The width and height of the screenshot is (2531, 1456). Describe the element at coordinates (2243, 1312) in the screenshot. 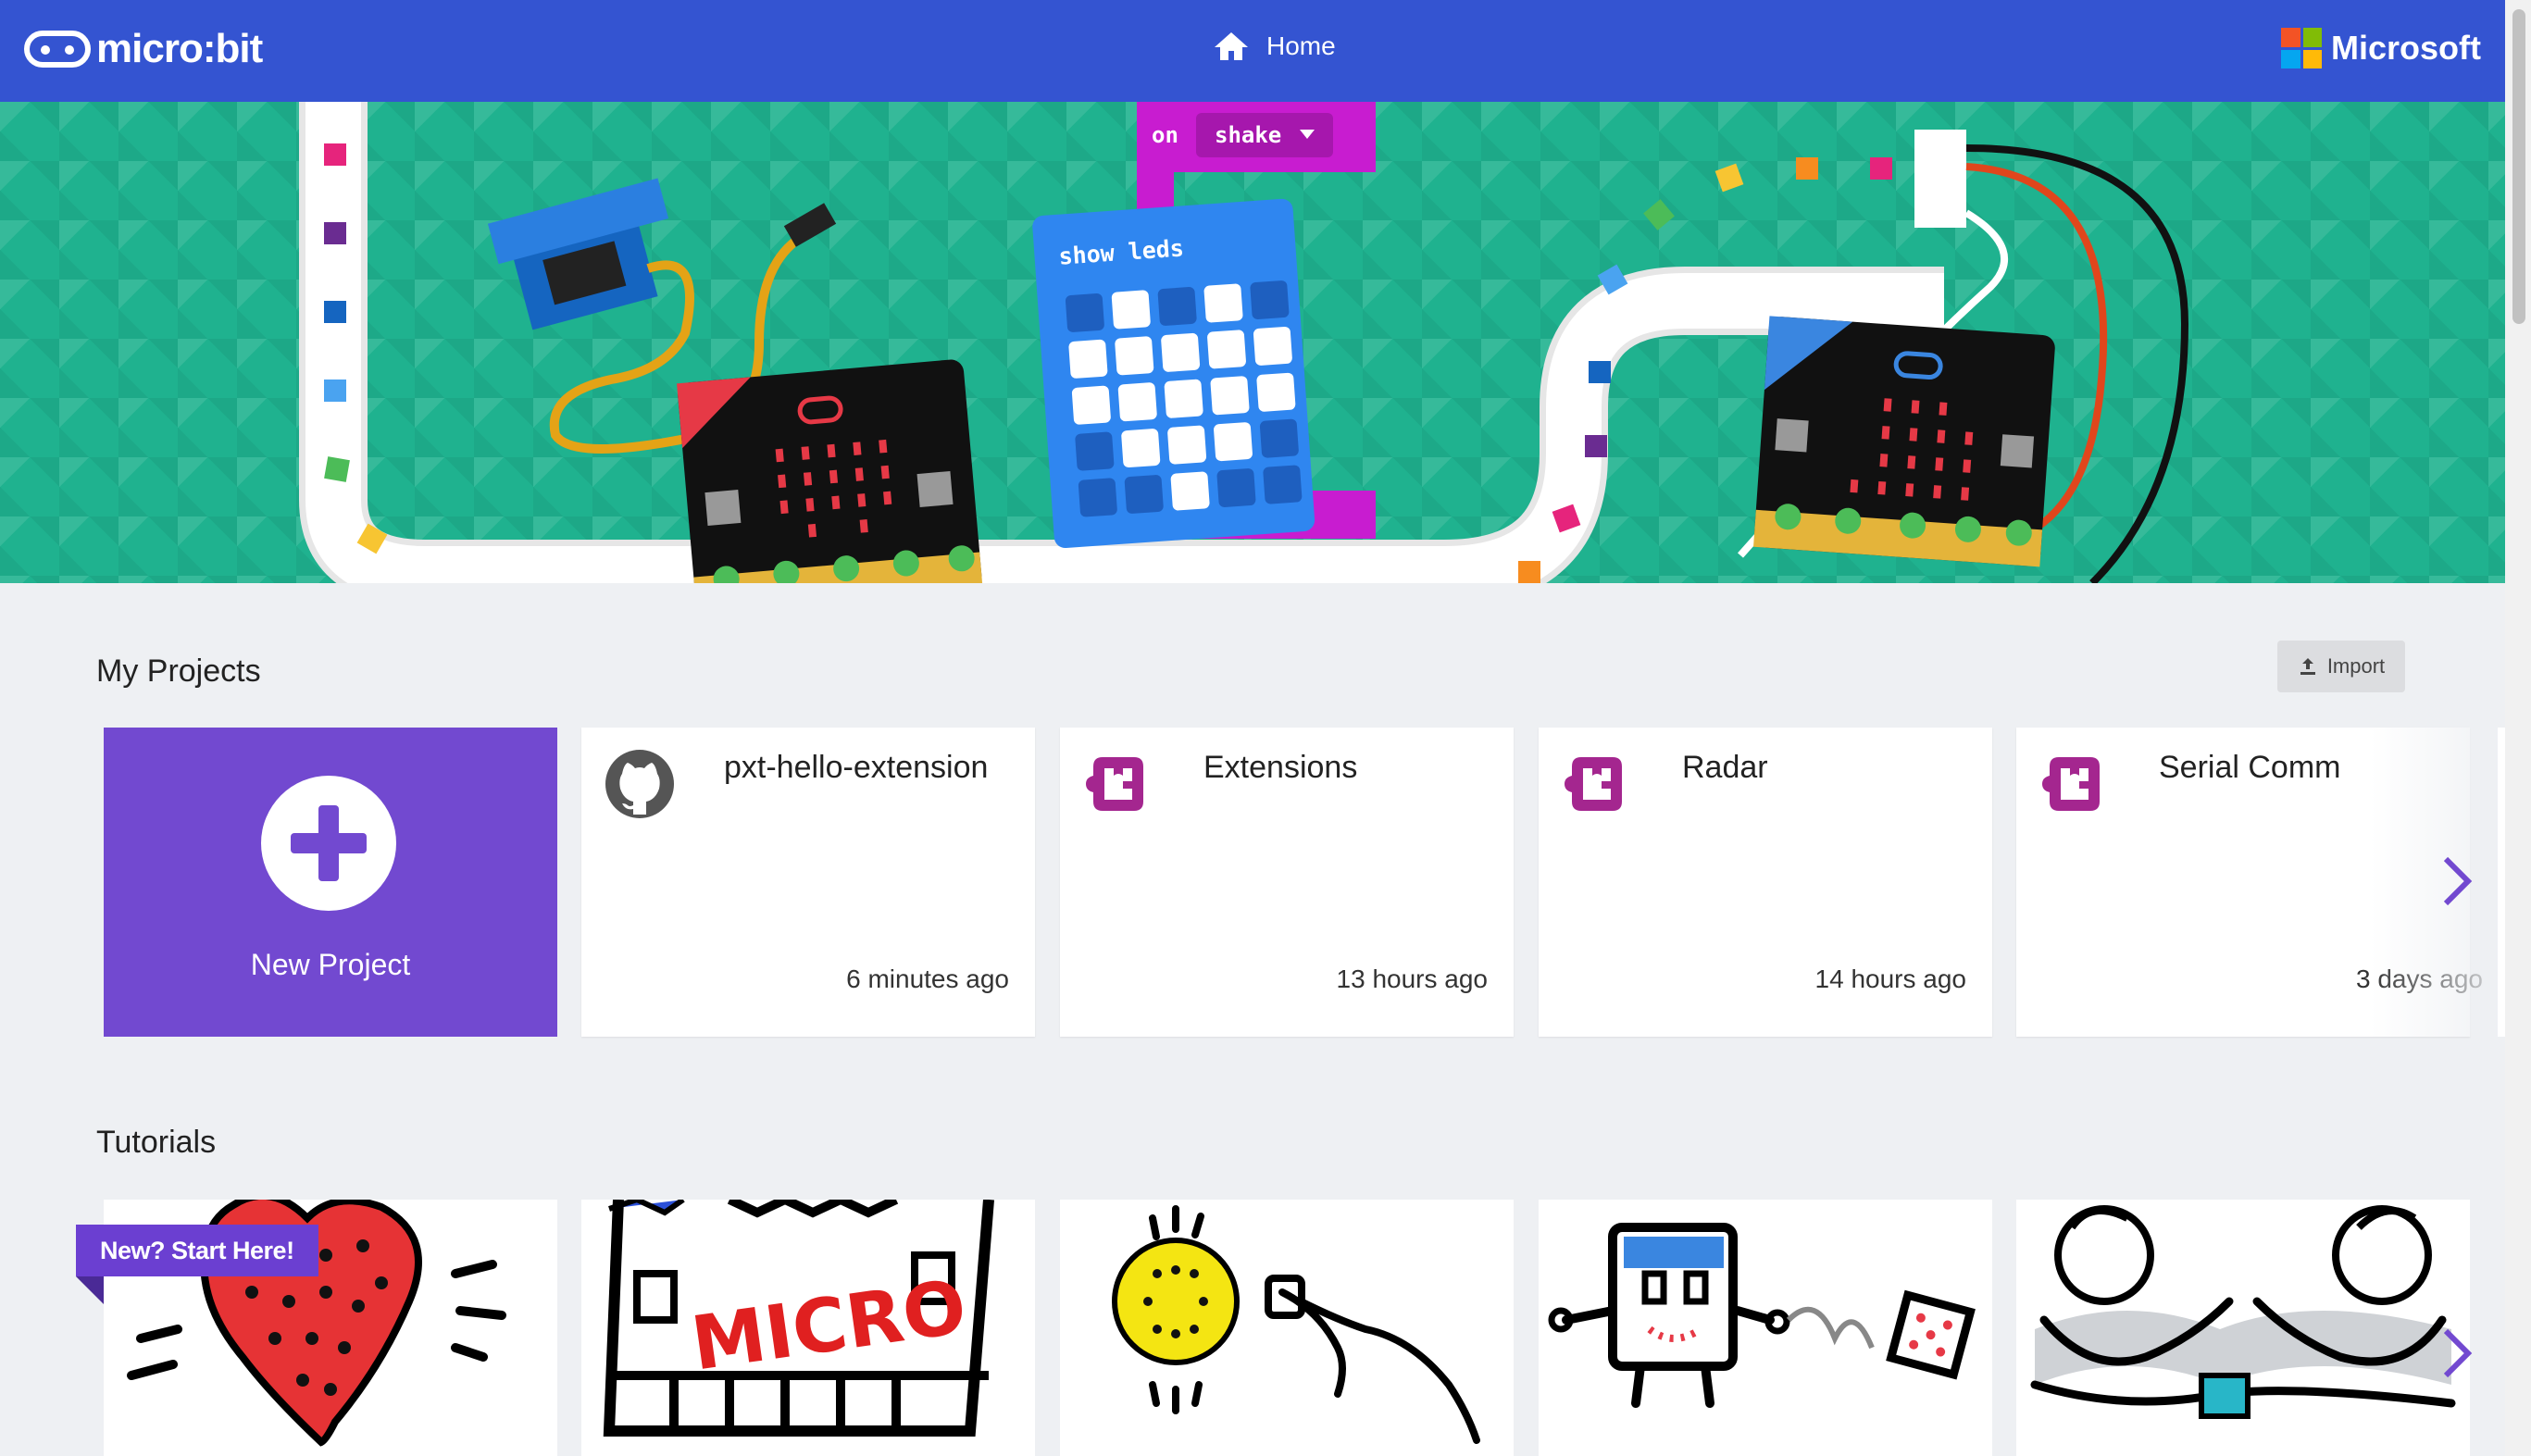

I see `players-illustration` at that location.